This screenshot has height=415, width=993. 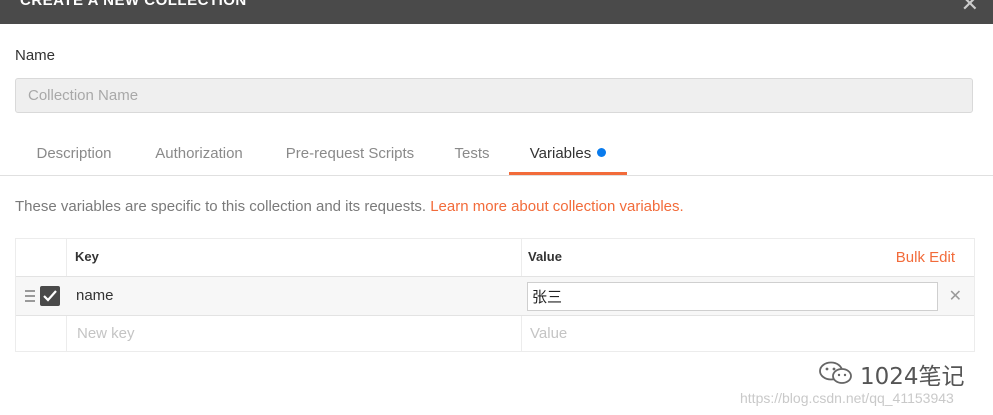 I want to click on watermark-name: 1024笔记, so click(x=912, y=377).